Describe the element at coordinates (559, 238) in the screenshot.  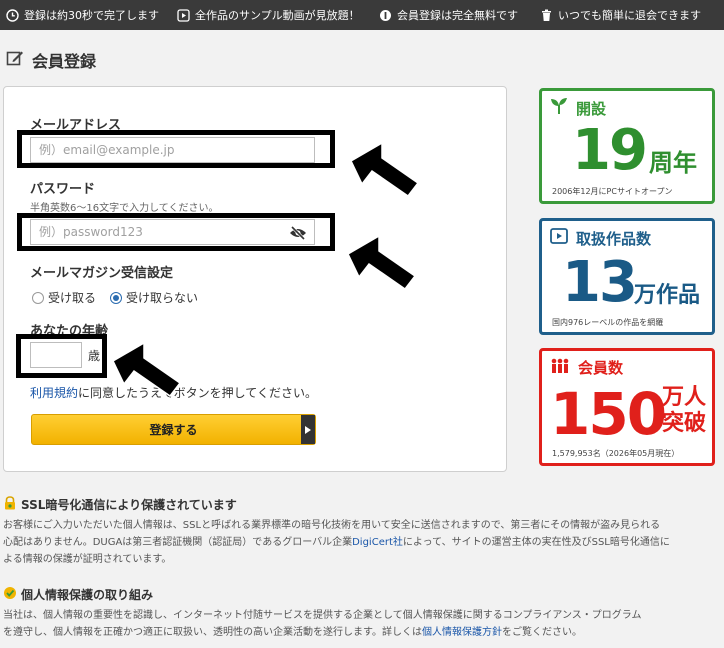
I see `video-icon` at that location.